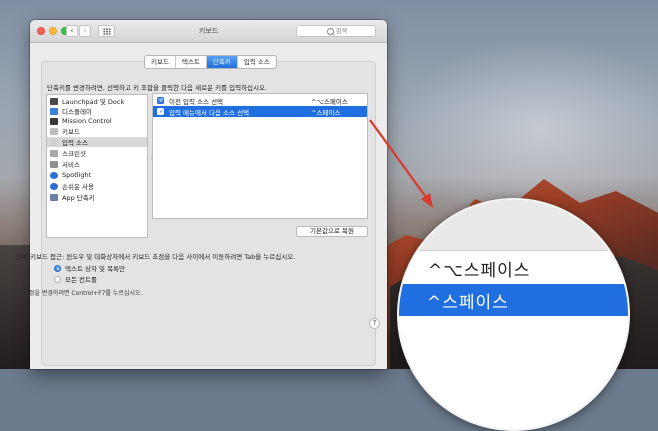 Image resolution: width=658 pixels, height=431 pixels. I want to click on magnified-keys: ^⌥스페이스, so click(479, 271).